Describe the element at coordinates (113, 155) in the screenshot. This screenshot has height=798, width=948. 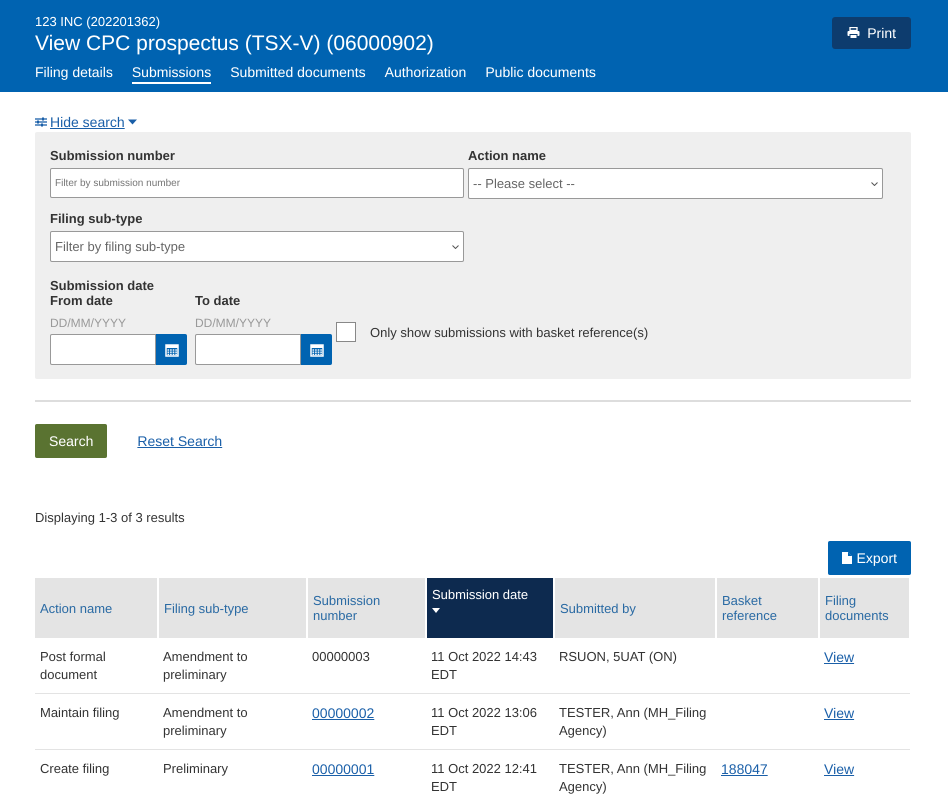
I see `field-label: Submission number` at that location.